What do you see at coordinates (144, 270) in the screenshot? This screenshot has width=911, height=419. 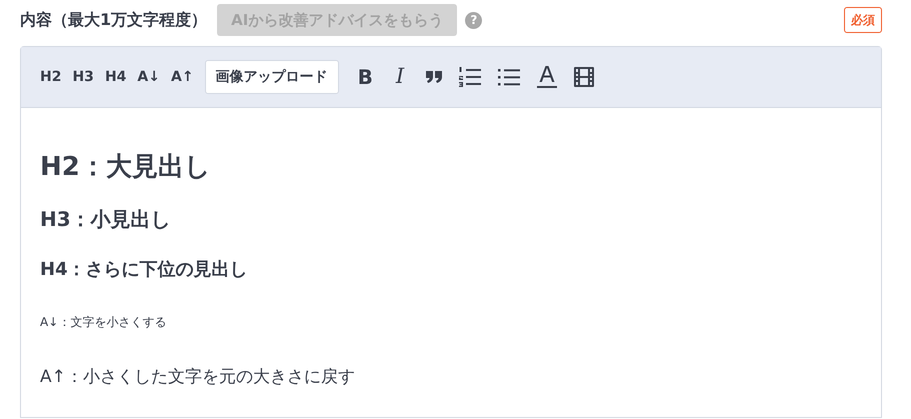 I see `heading-small: H4：さらに下位の見出し` at bounding box center [144, 270].